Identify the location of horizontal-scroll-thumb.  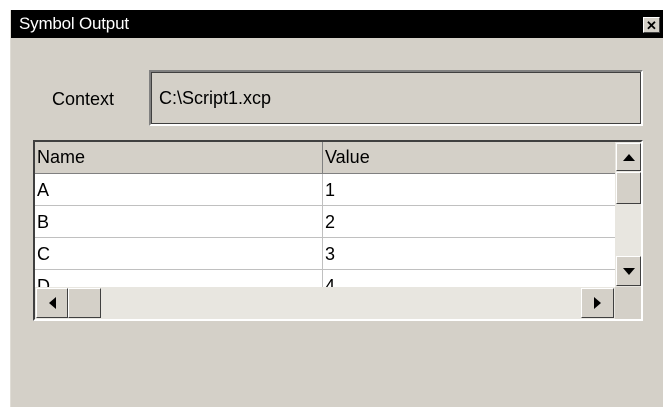
(84, 303).